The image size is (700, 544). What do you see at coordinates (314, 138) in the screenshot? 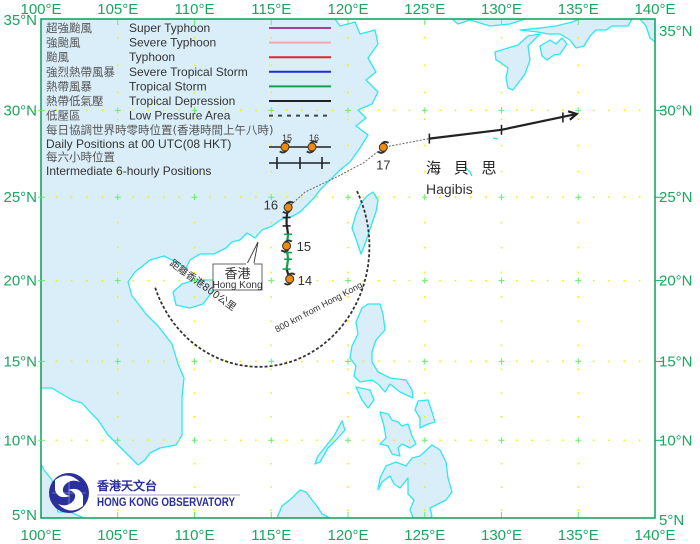
I see `legend-daily-sample-label: 16` at bounding box center [314, 138].